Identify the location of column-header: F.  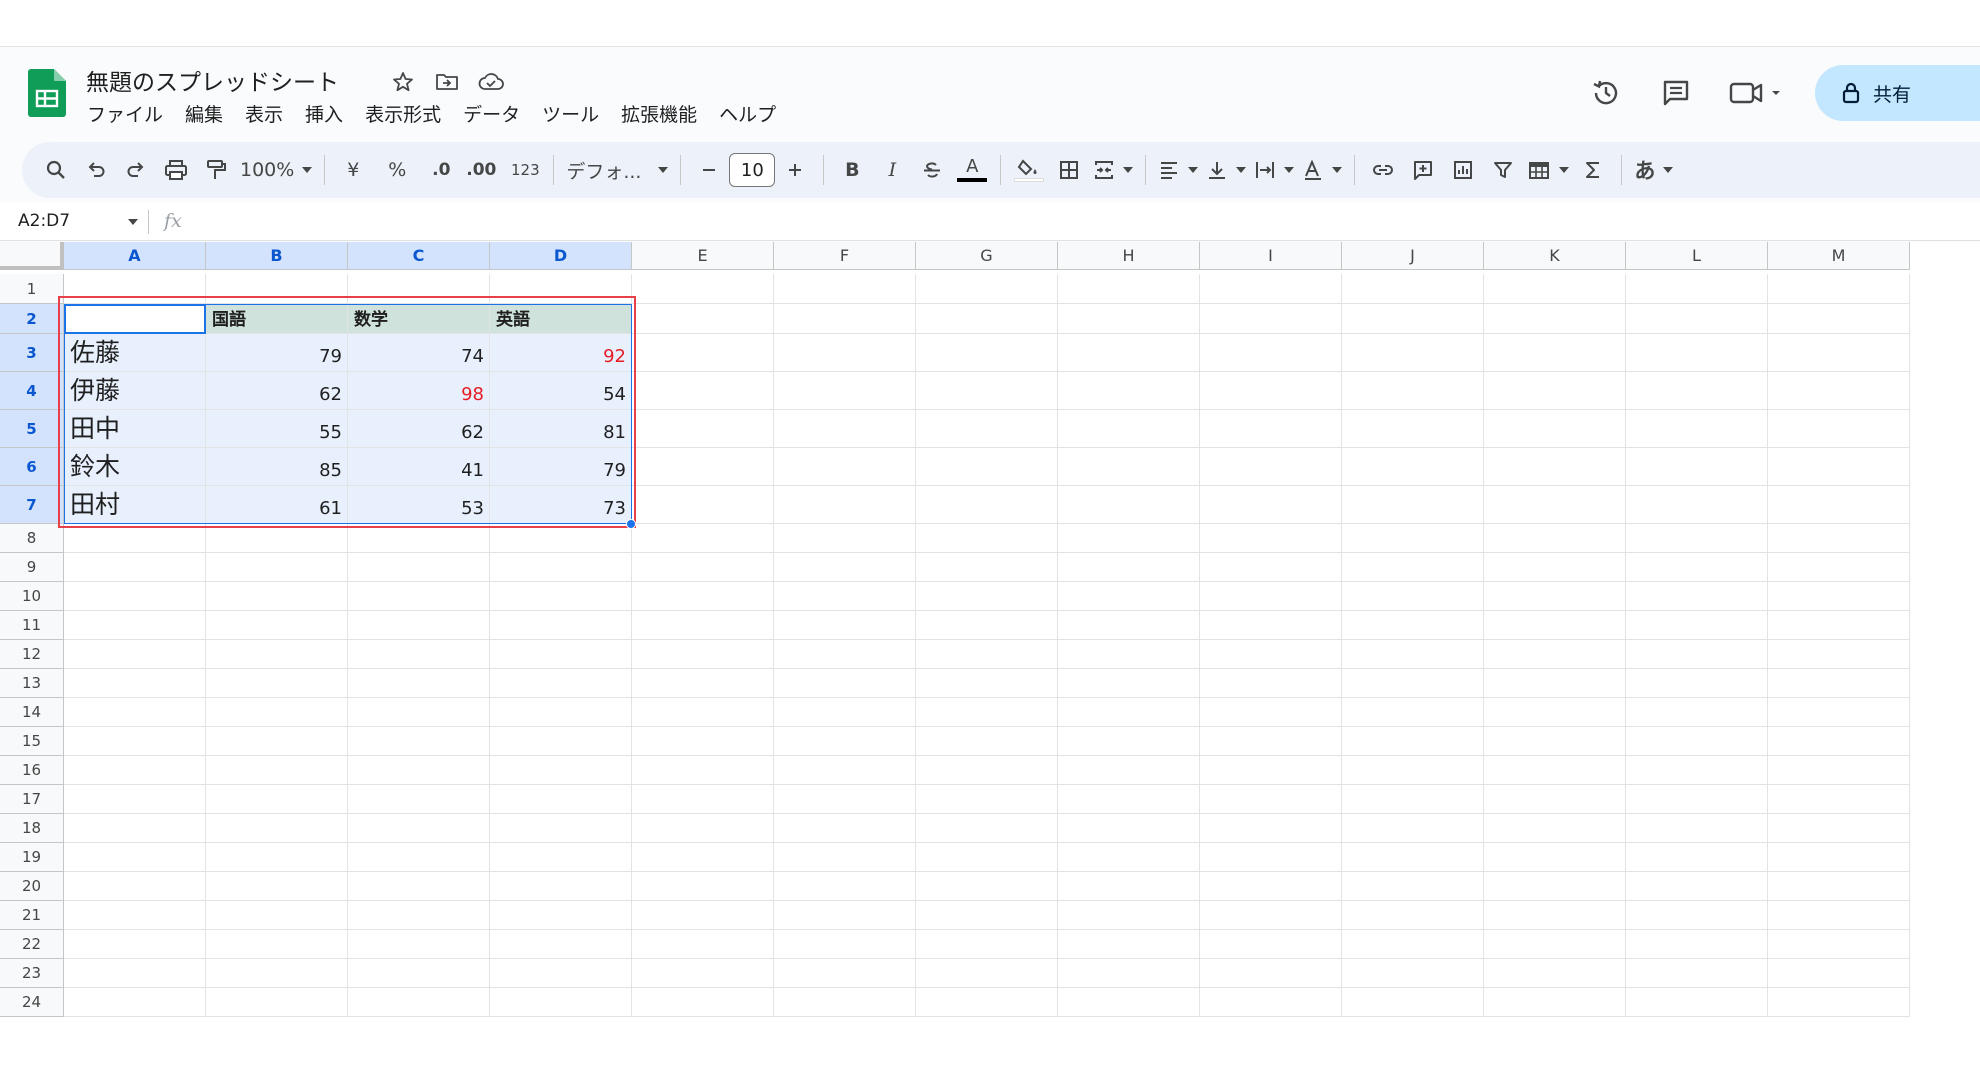
(845, 256).